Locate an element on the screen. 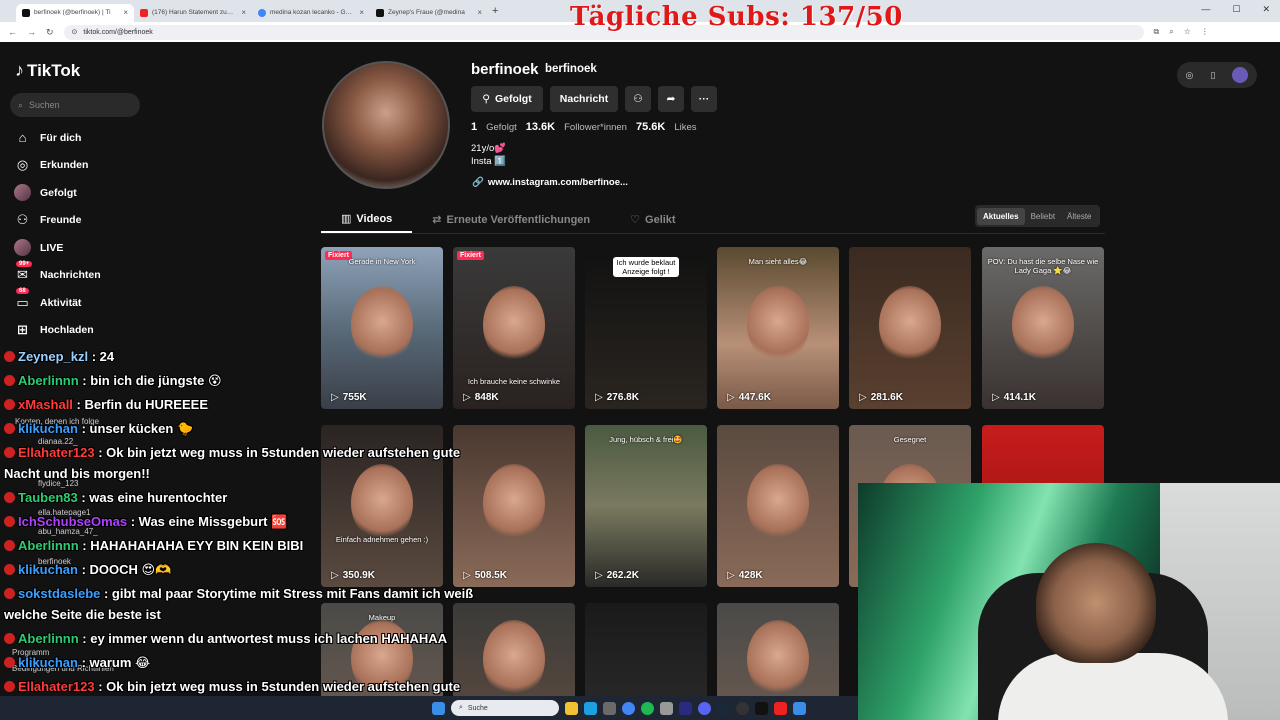 The width and height of the screenshot is (1280, 720). tiktok-logo: ♪ TikTok is located at coordinates (47, 70).